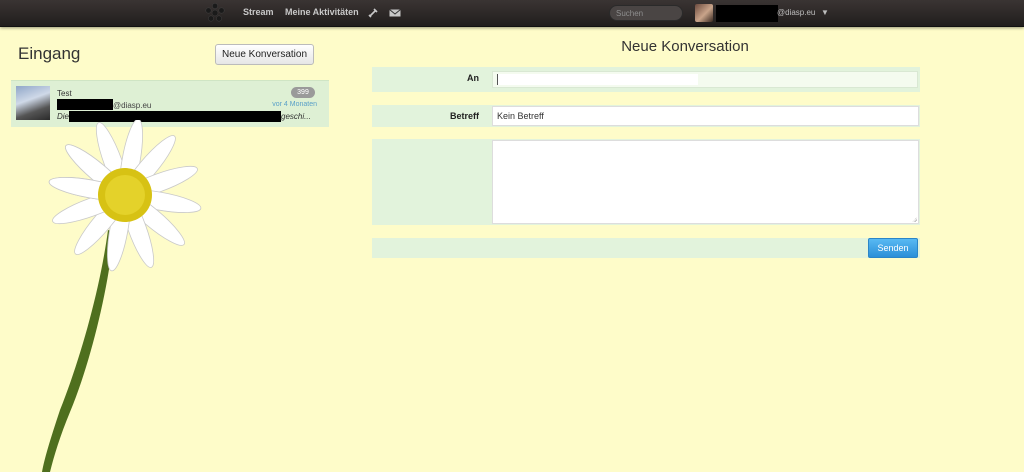  What do you see at coordinates (49, 53) in the screenshot?
I see `inbox-title: Eingang` at bounding box center [49, 53].